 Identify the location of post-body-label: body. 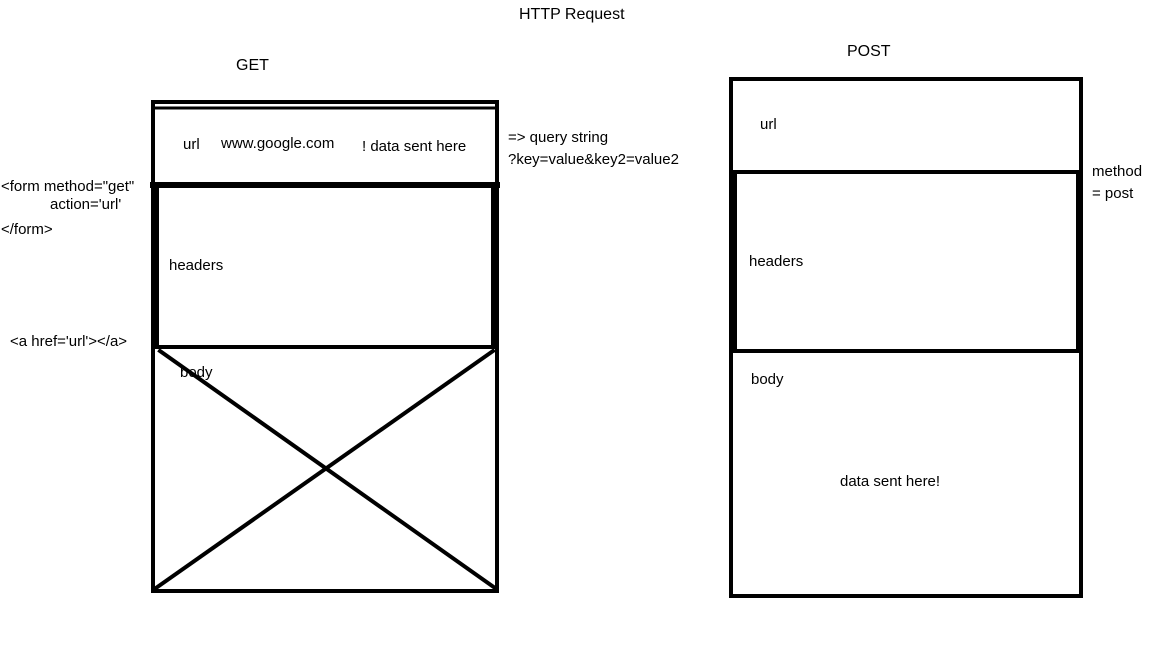
(767, 379).